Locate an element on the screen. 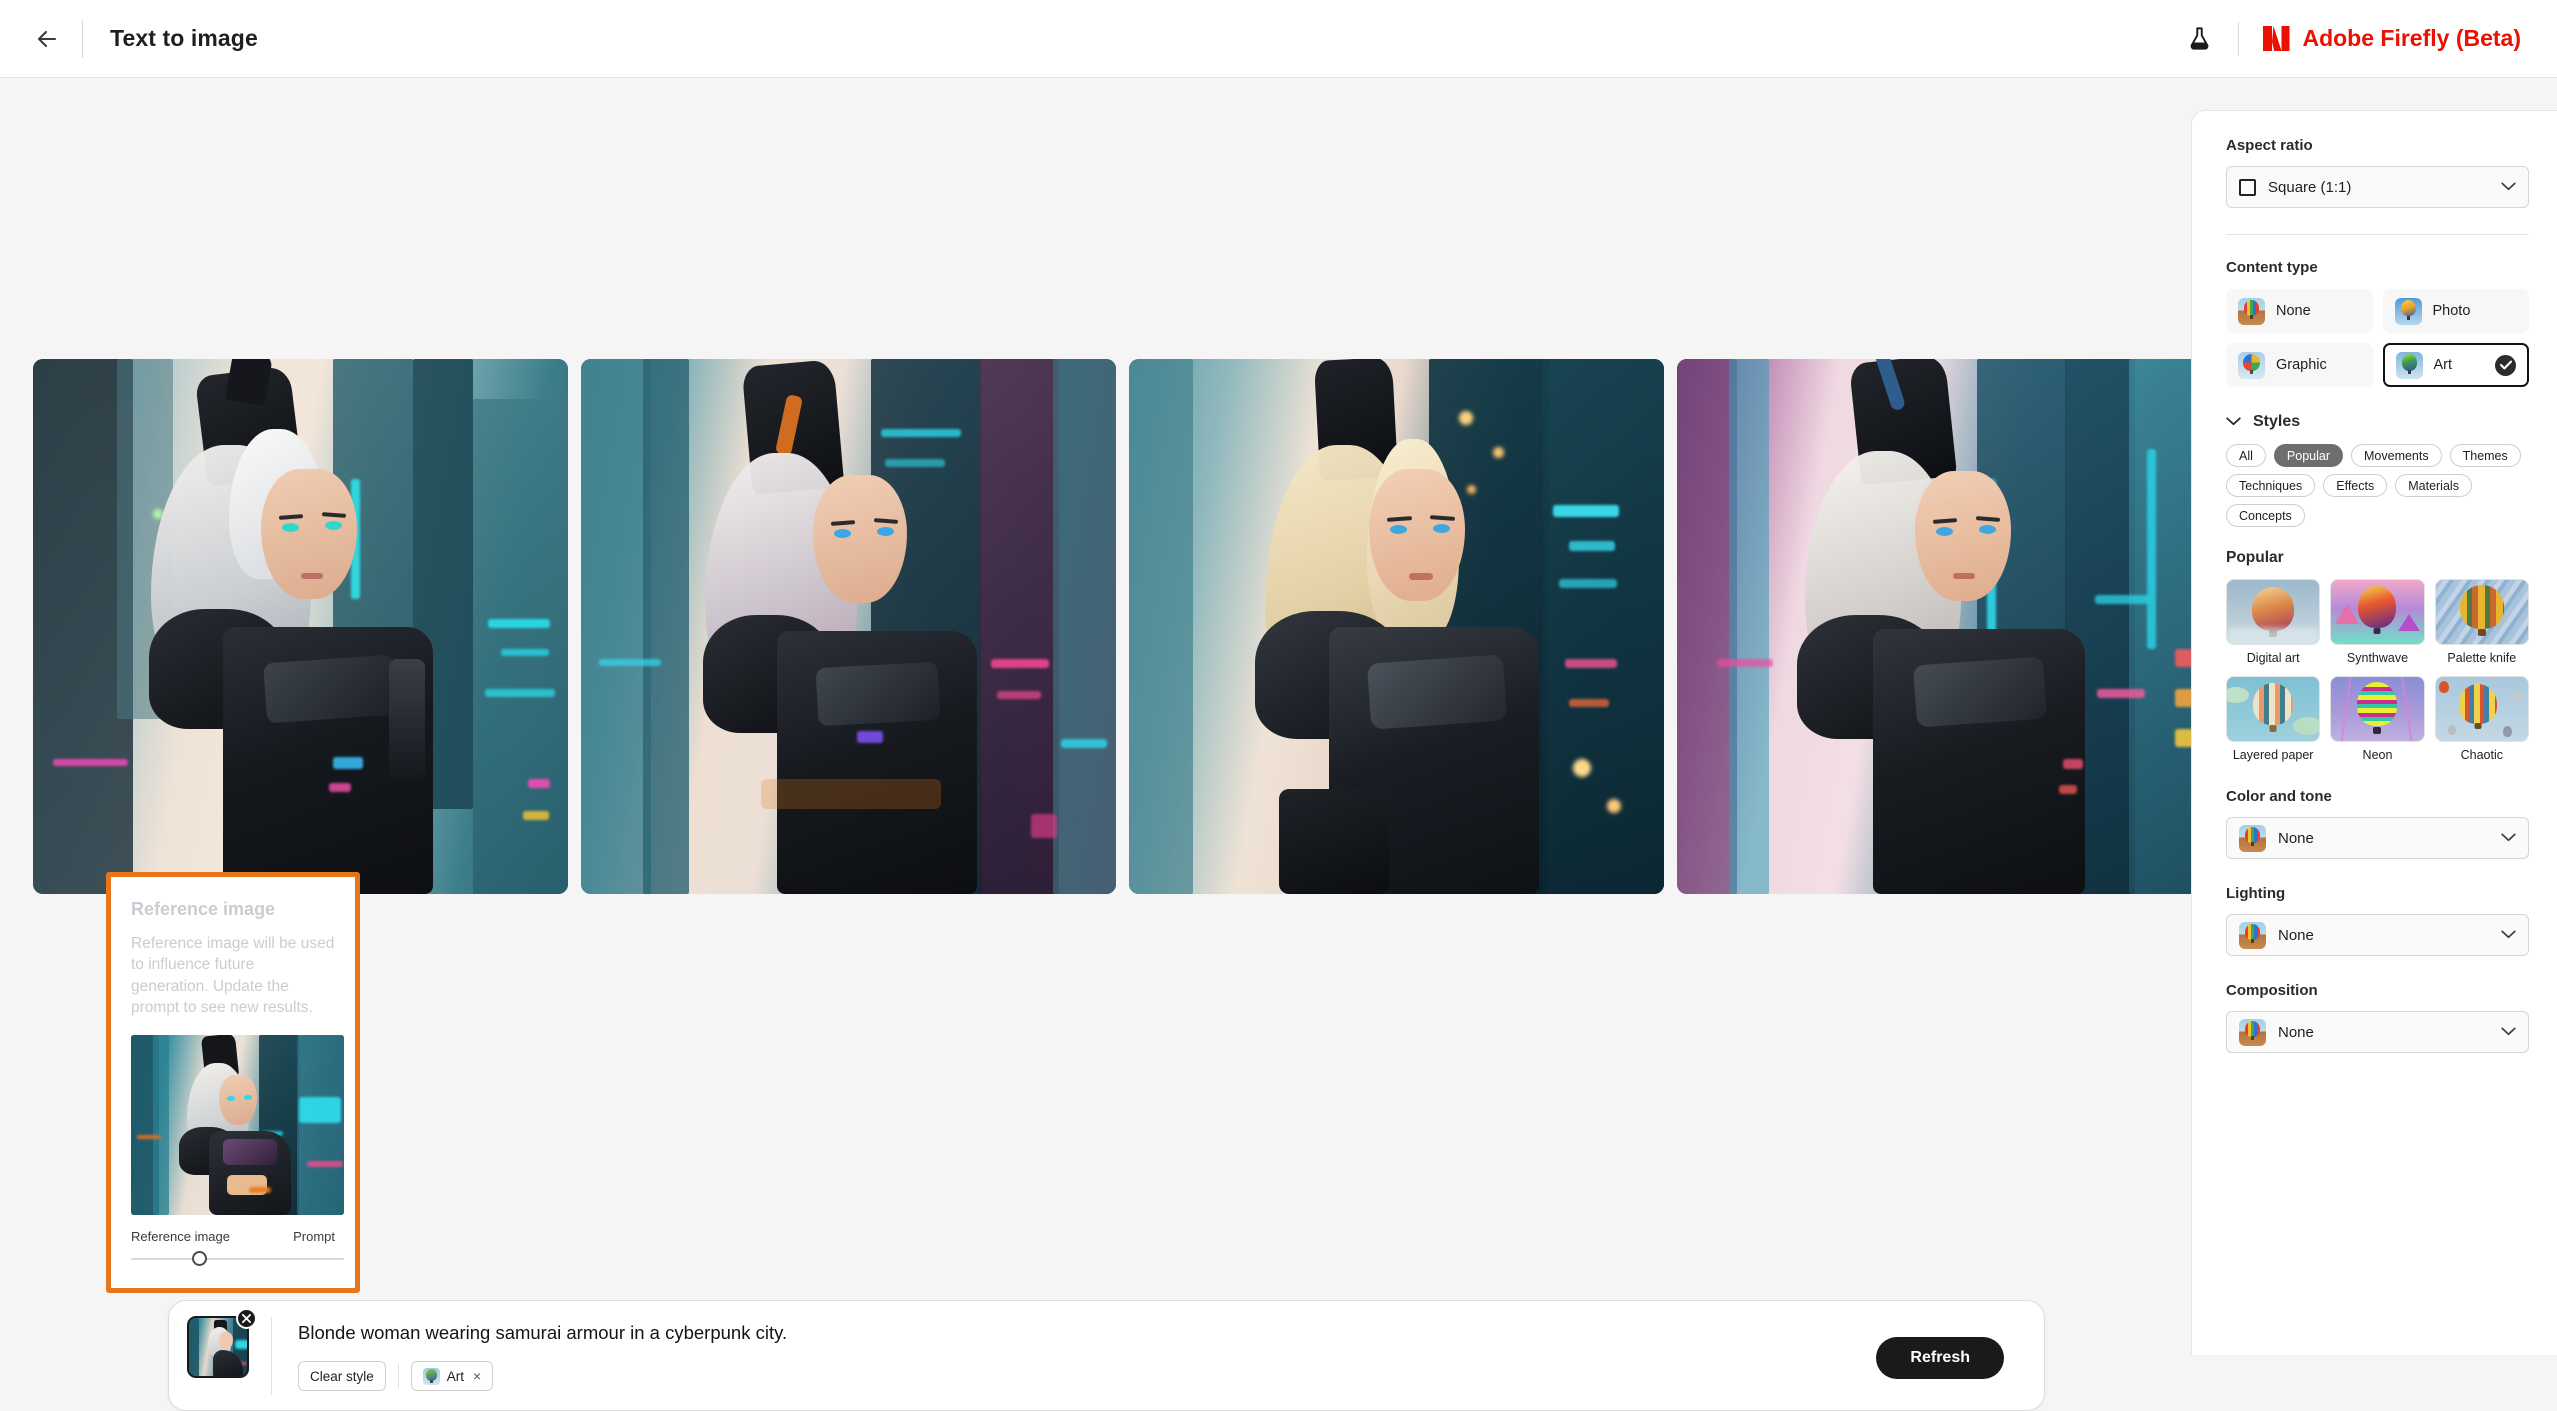 This screenshot has width=2557, height=1411. style-filter-techniques: Techniques is located at coordinates (2271, 485).